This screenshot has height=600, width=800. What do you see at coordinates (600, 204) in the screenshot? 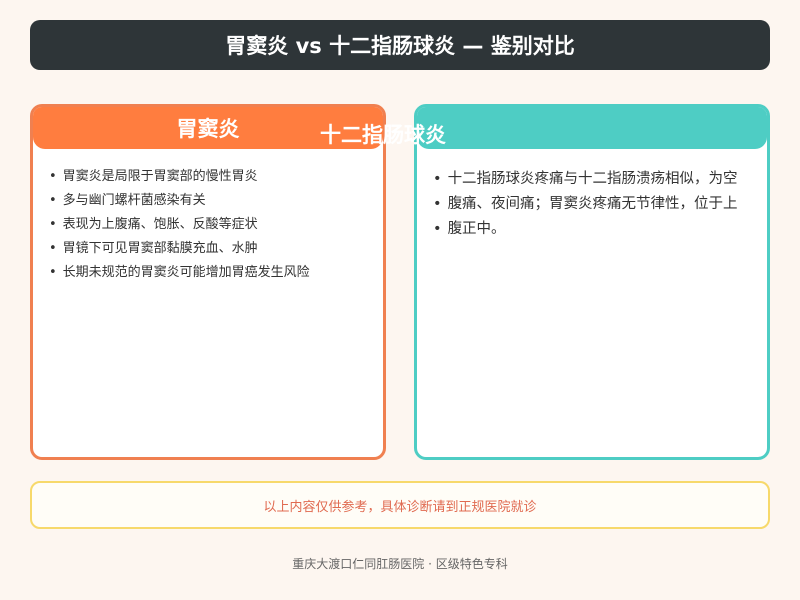
I see `list-item: 腹痛、夜间痛；胃窦炎疼痛无节律性，位于上` at bounding box center [600, 204].